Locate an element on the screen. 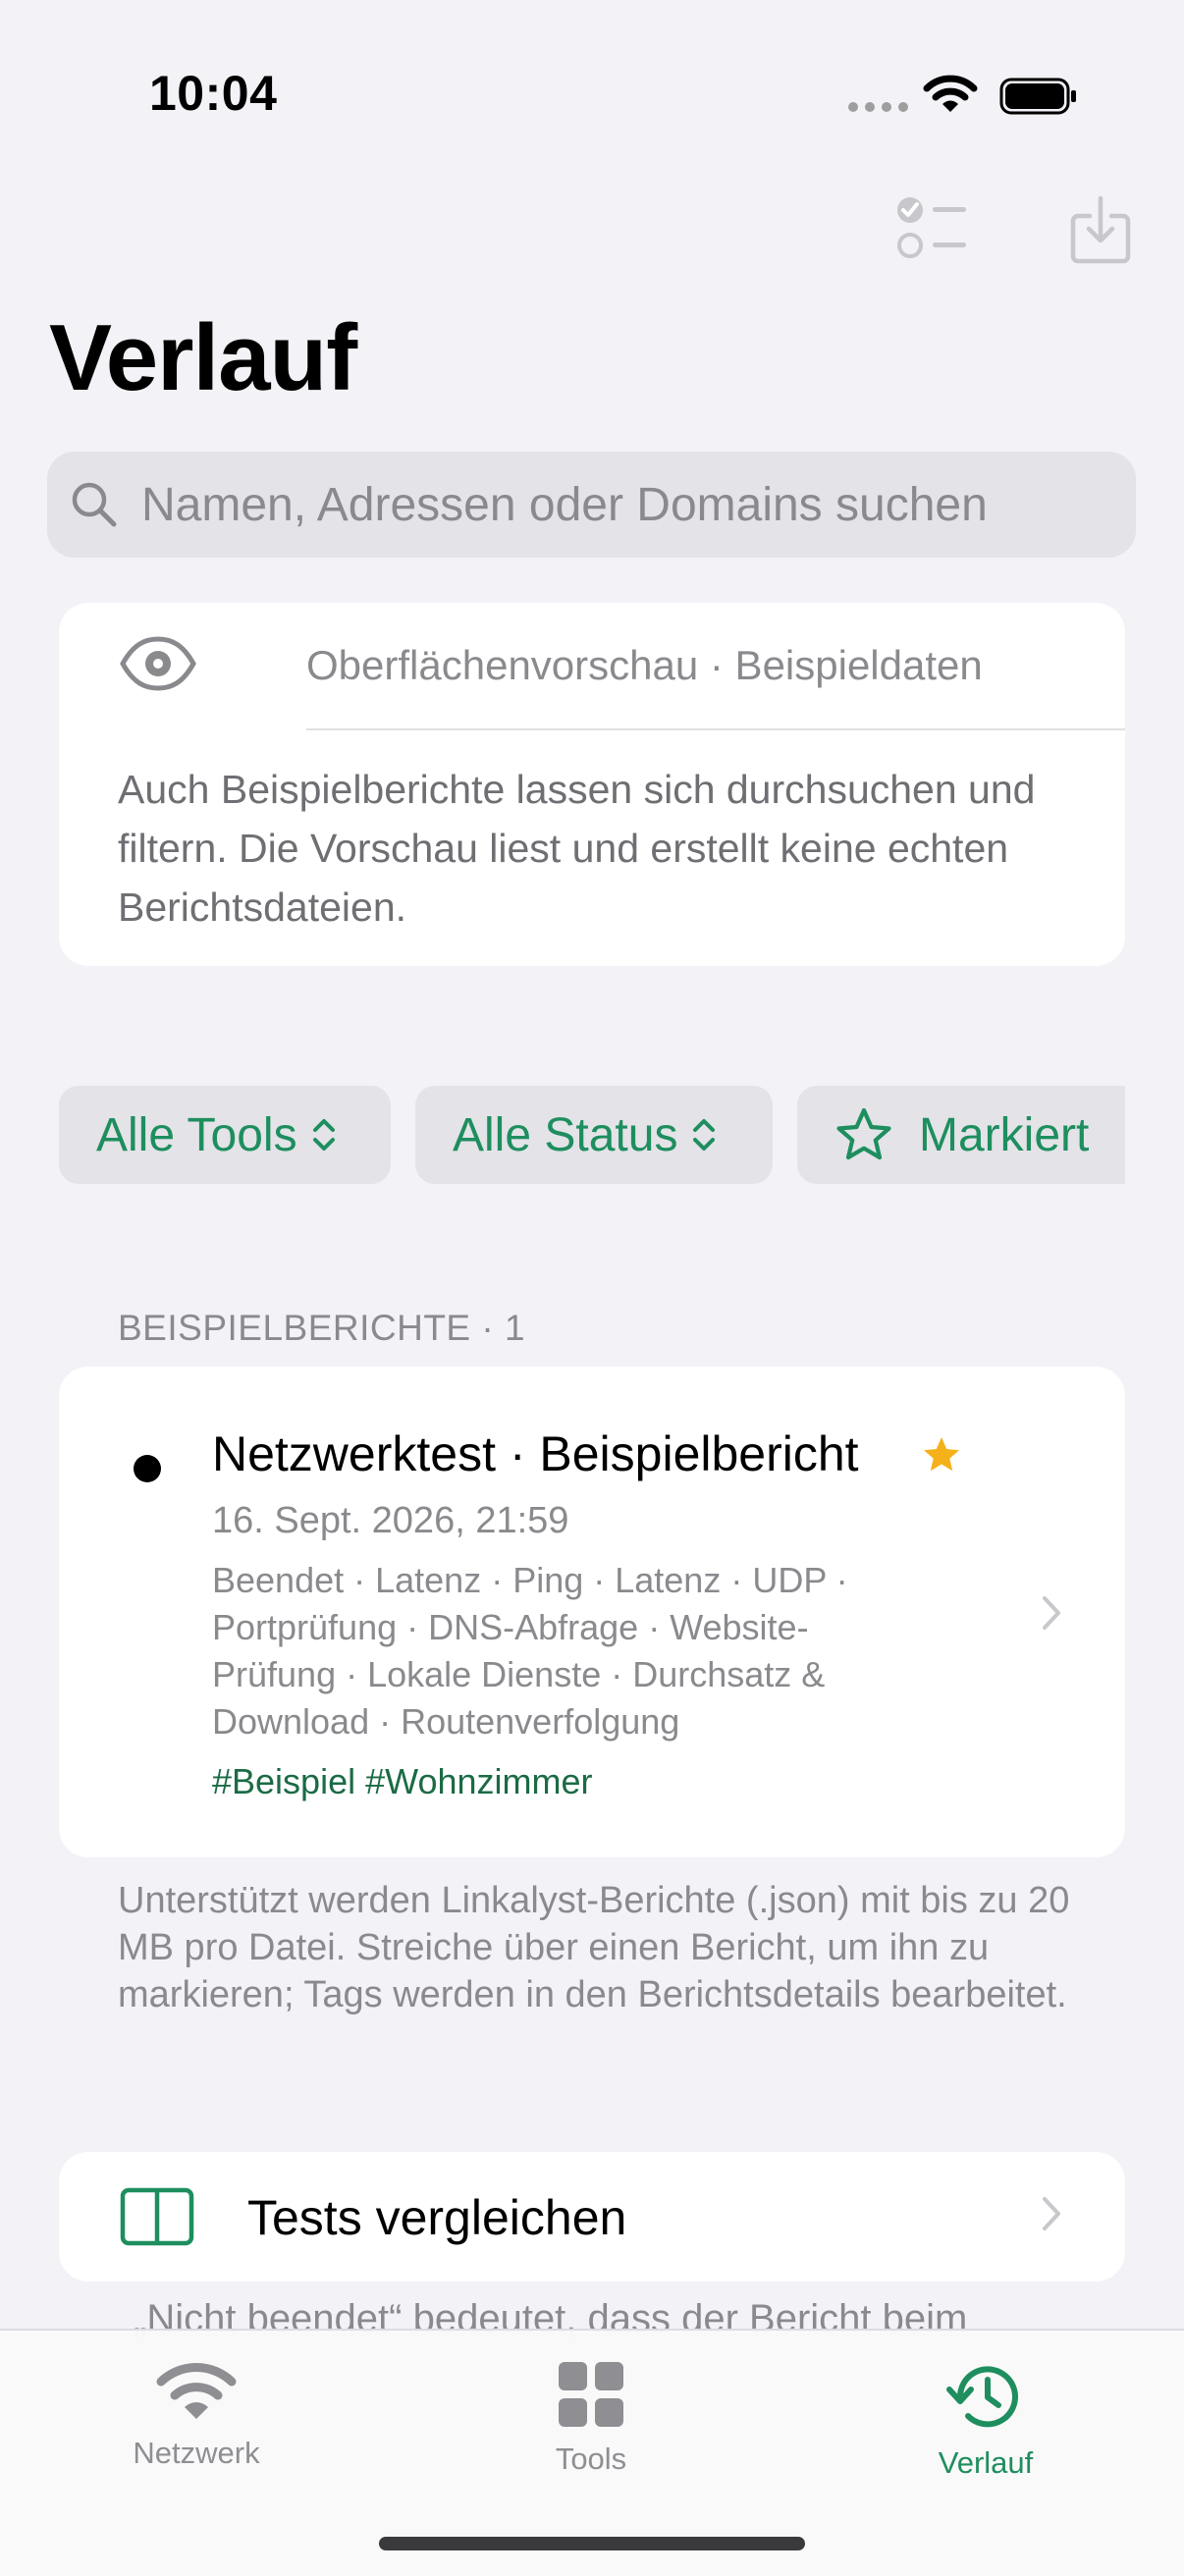  checklist-icon is located at coordinates (931, 226).